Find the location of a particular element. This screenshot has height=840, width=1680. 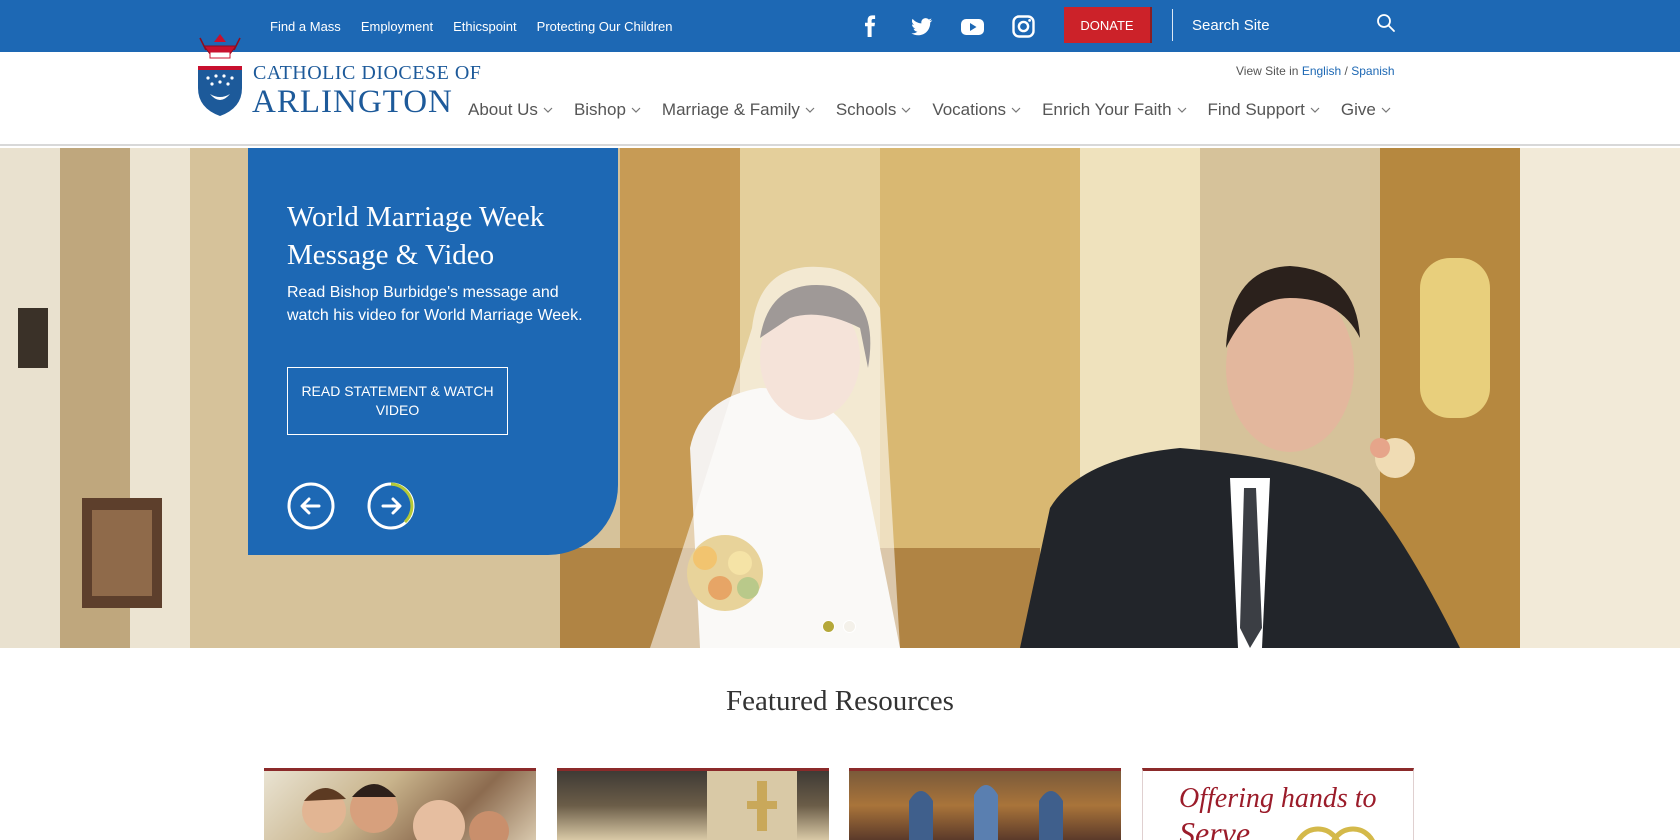

slide-indicators is located at coordinates (839, 626).